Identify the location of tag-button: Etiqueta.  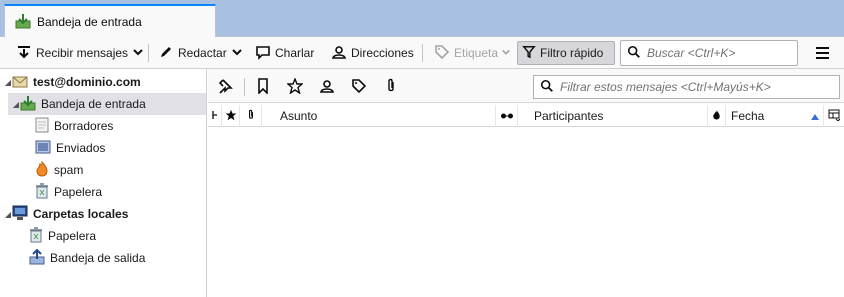
(472, 53).